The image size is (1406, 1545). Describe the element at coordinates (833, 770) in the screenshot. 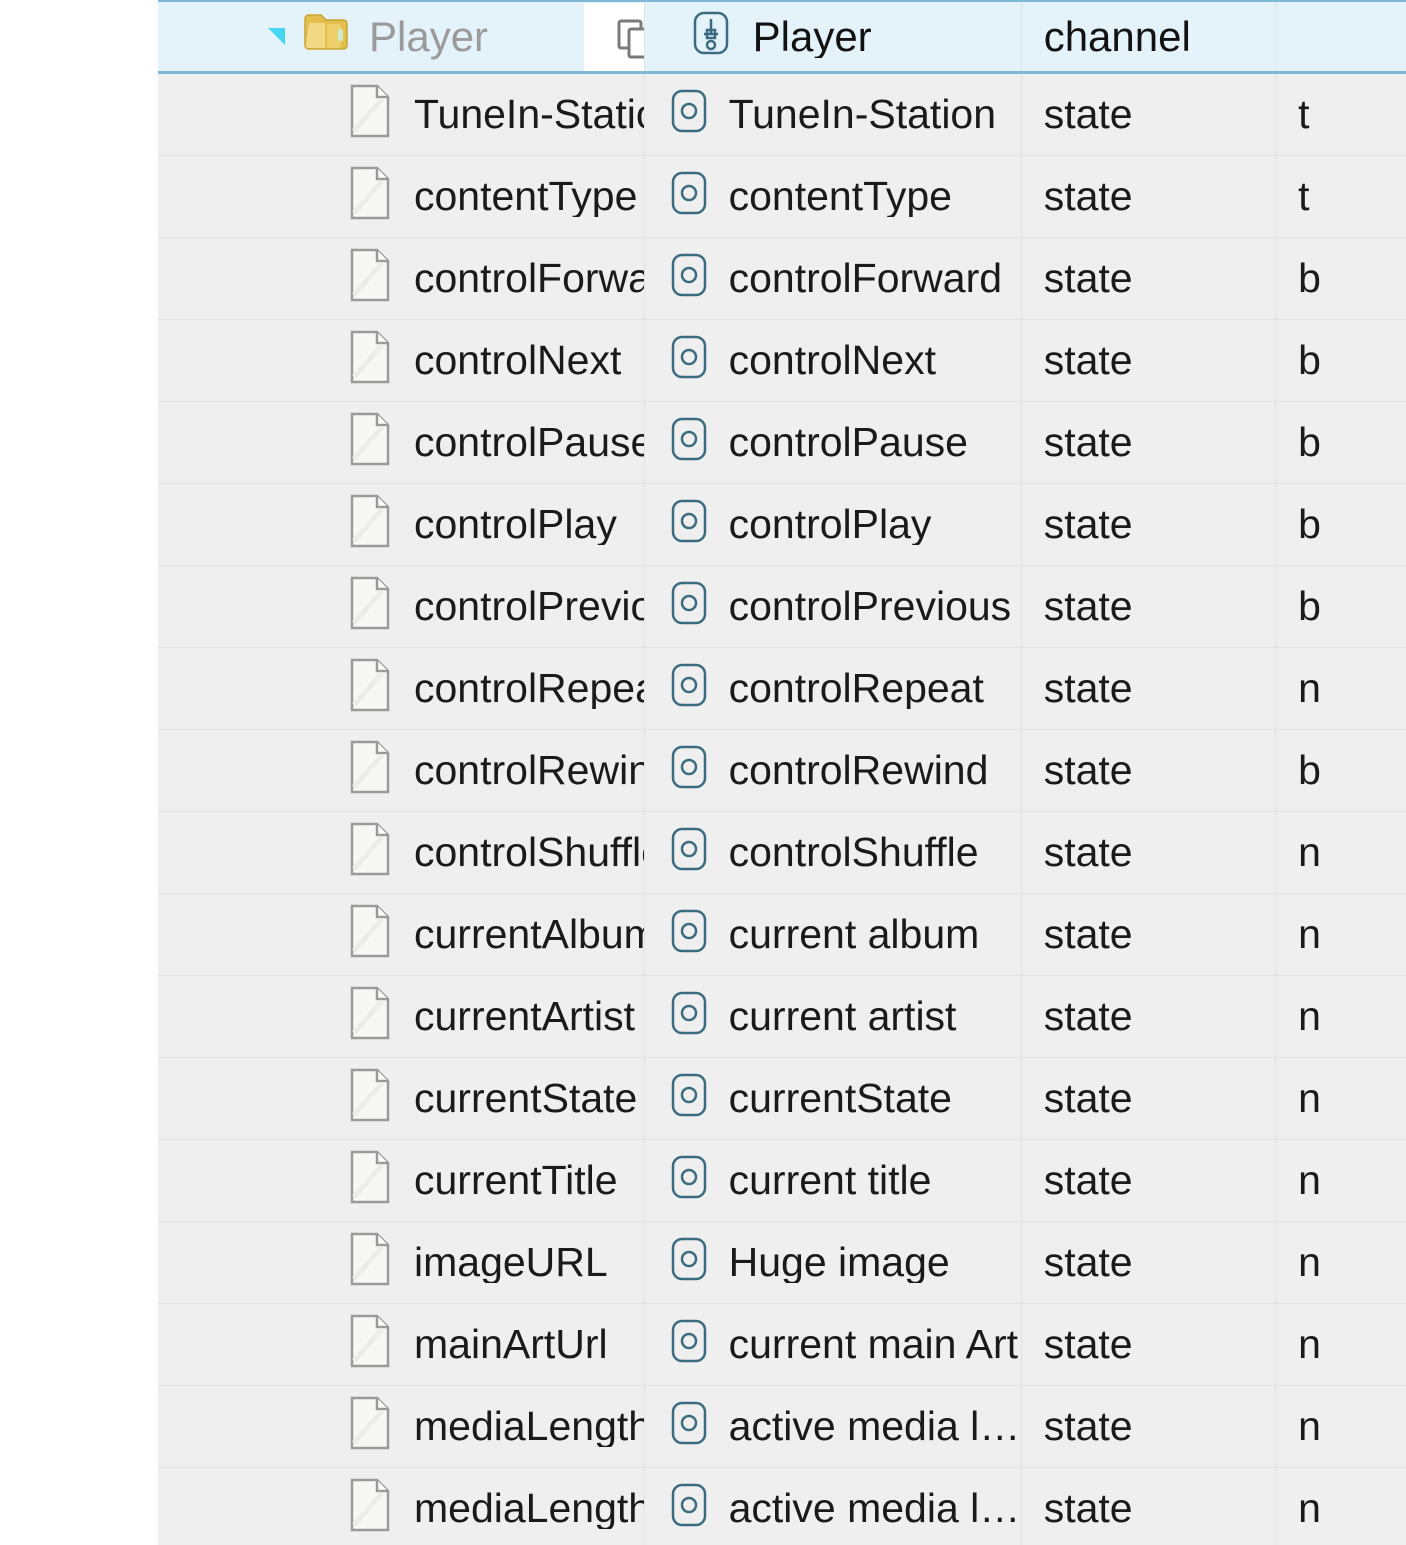

I see `row-label-cell: controlRewind` at that location.